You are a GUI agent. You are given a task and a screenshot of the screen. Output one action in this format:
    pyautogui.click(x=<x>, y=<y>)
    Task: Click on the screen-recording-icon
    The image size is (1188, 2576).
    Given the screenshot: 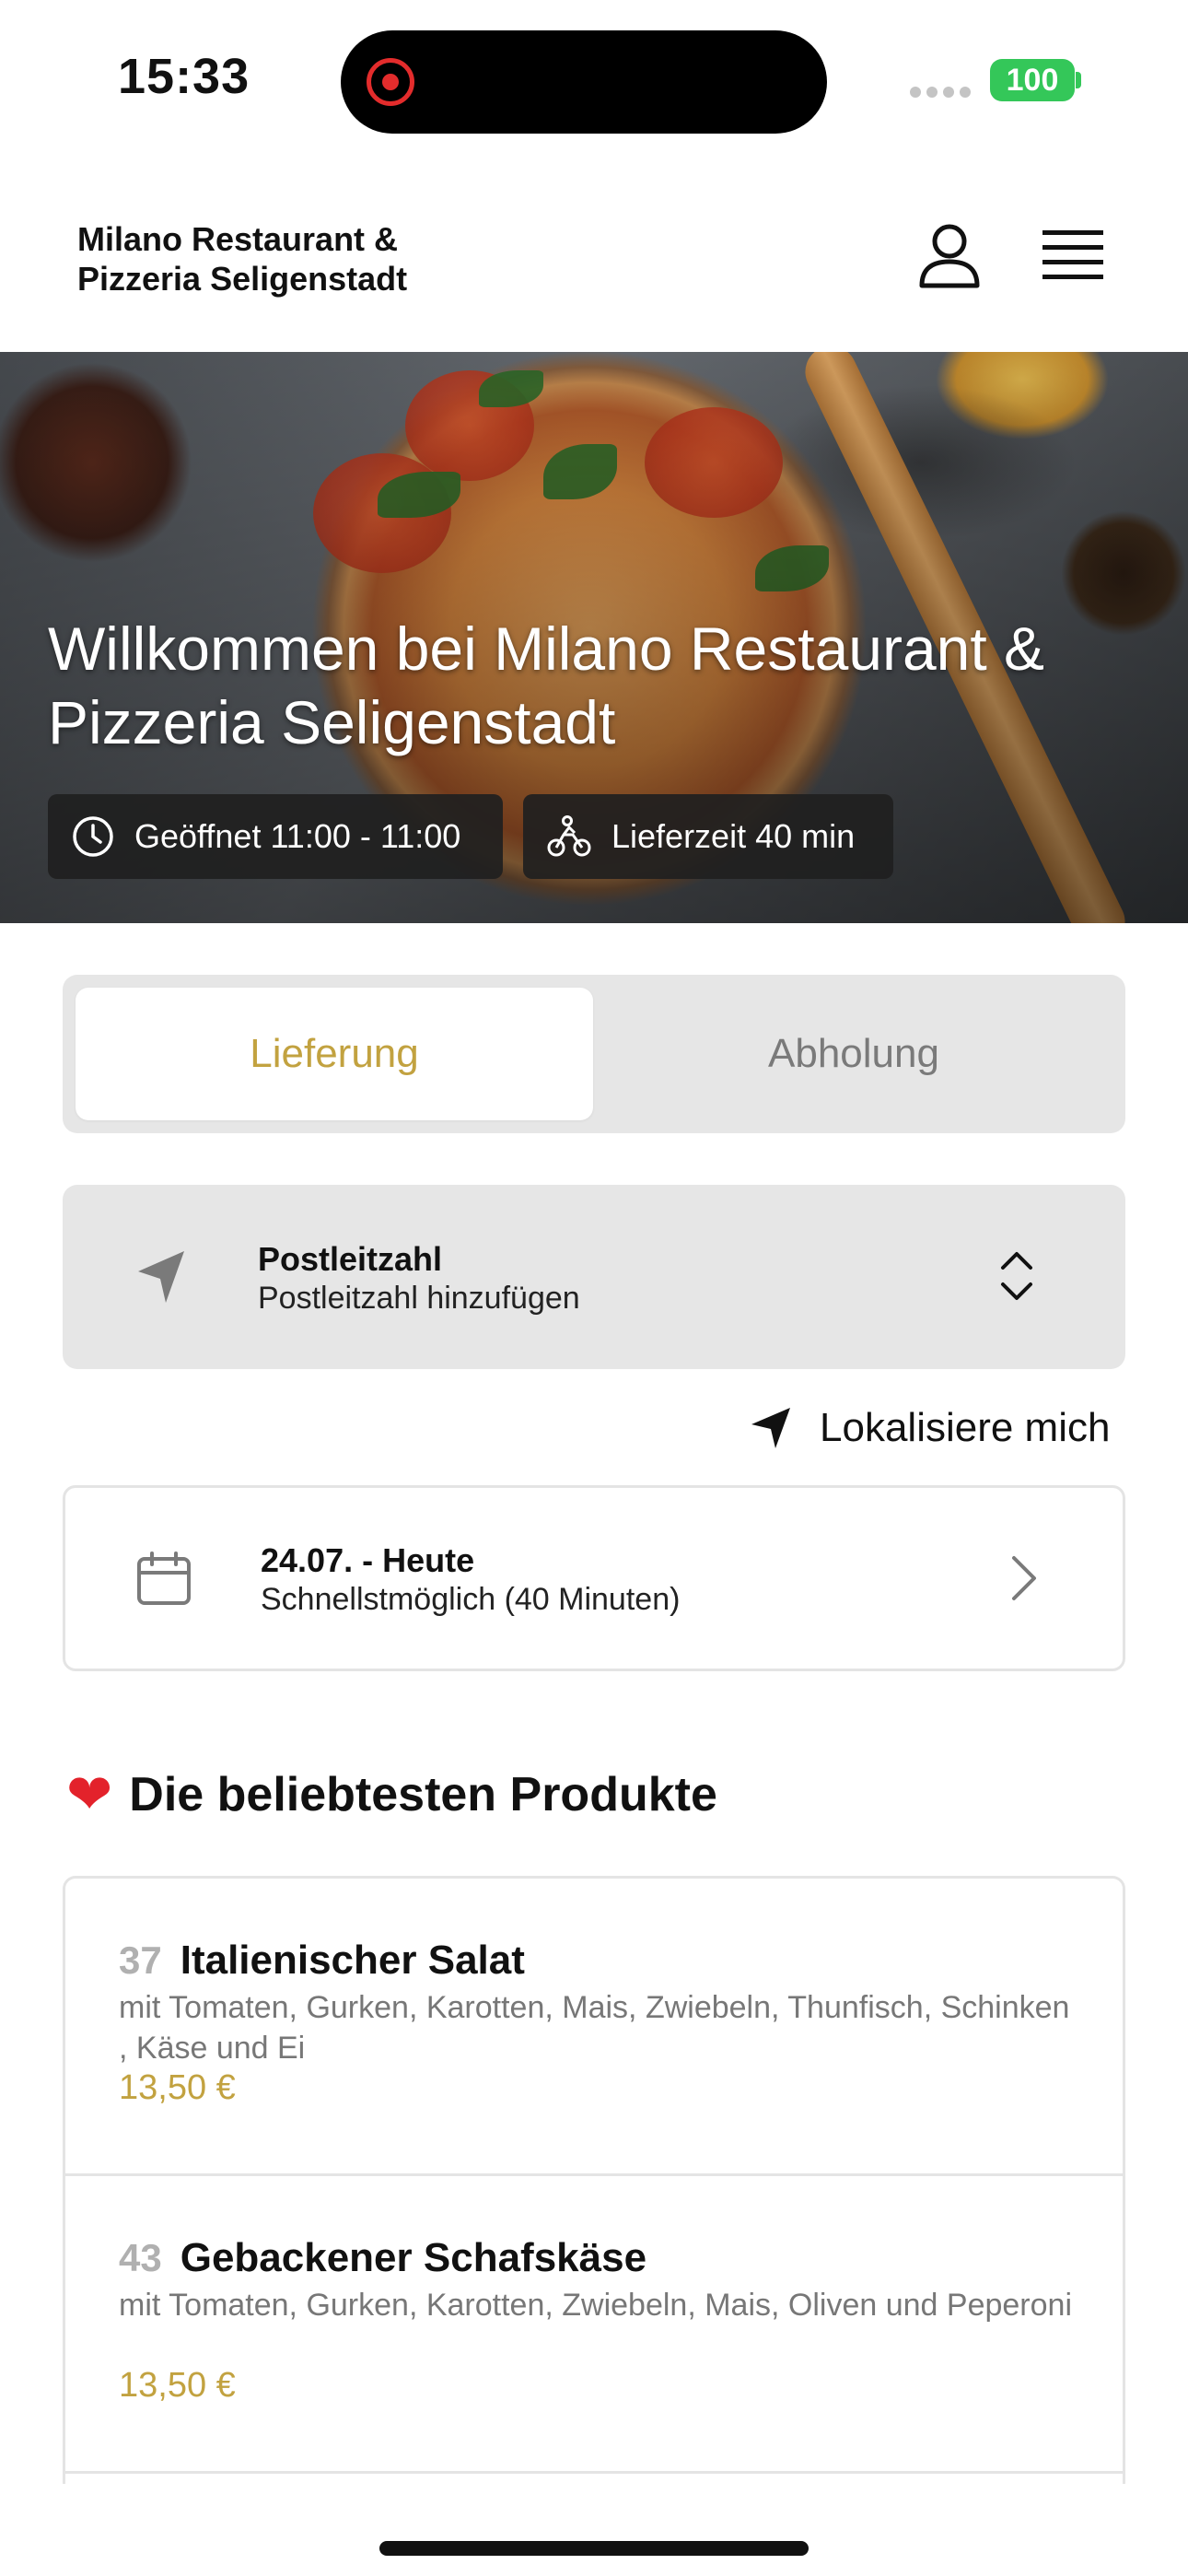 What is the action you would take?
    pyautogui.click(x=390, y=82)
    